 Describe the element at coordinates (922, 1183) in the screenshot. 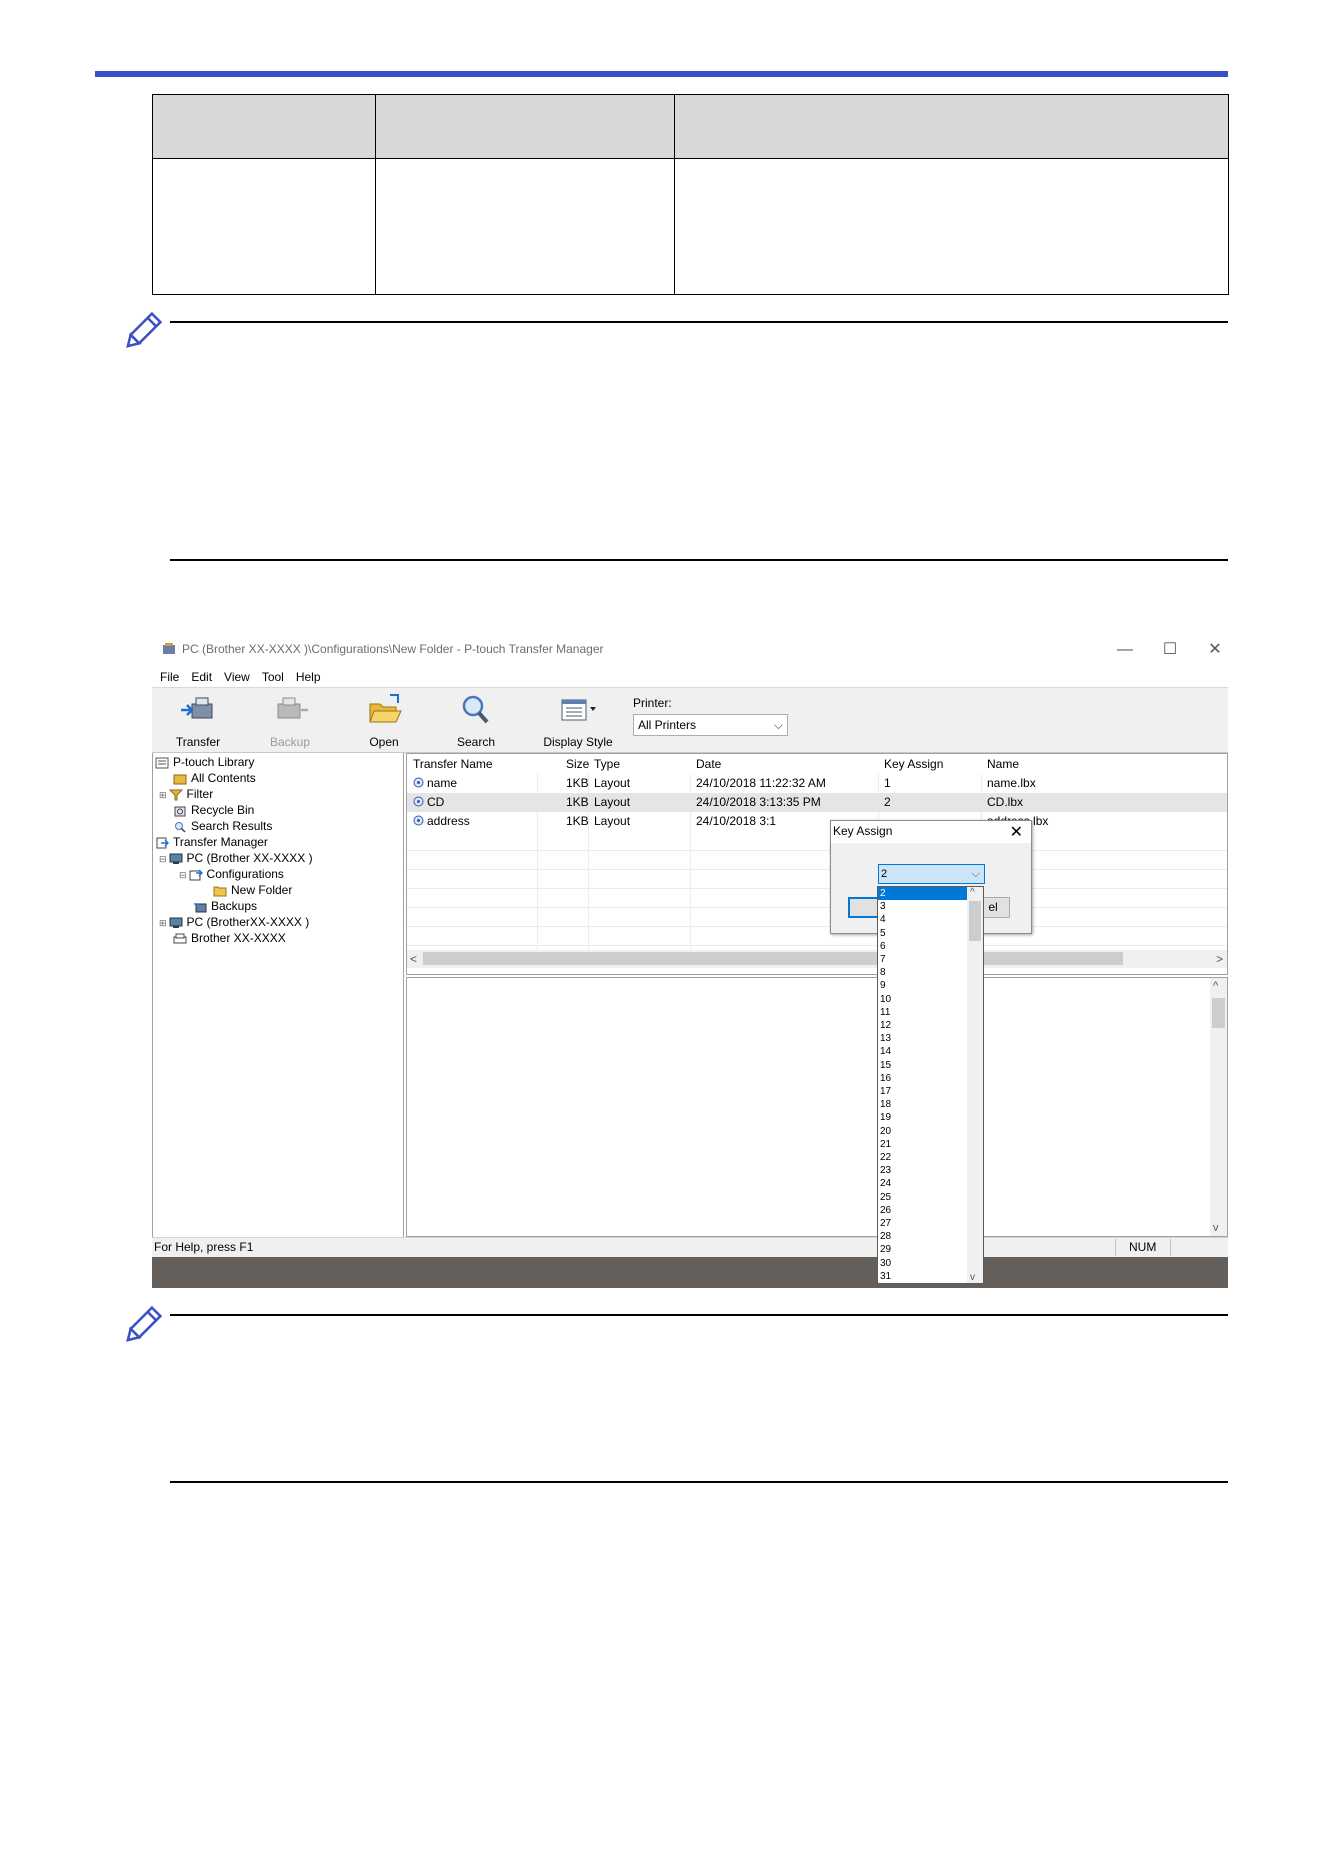

I see `dropdown-option: 24` at that location.